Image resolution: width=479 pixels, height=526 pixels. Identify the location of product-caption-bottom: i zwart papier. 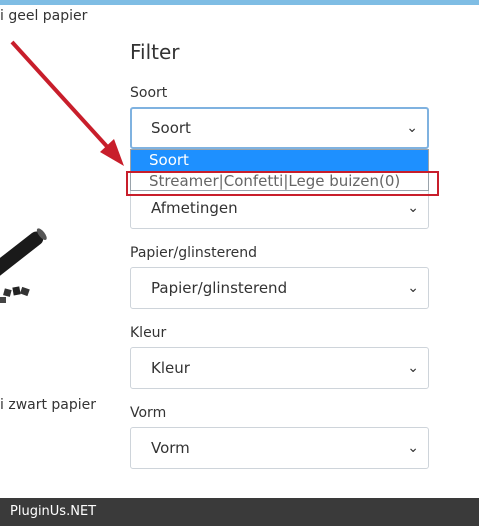
(48, 405).